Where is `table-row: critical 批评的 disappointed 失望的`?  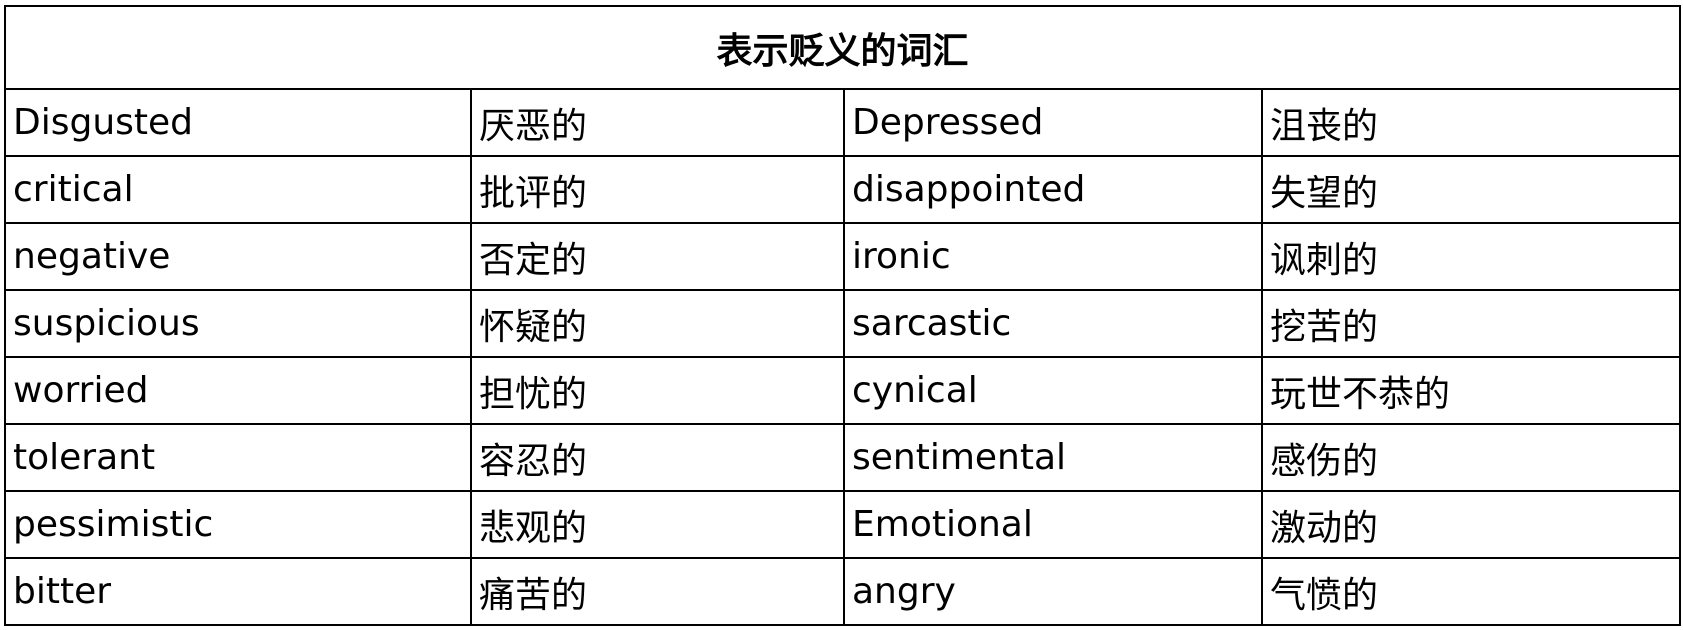 table-row: critical 批评的 disappointed 失望的 is located at coordinates (843, 189).